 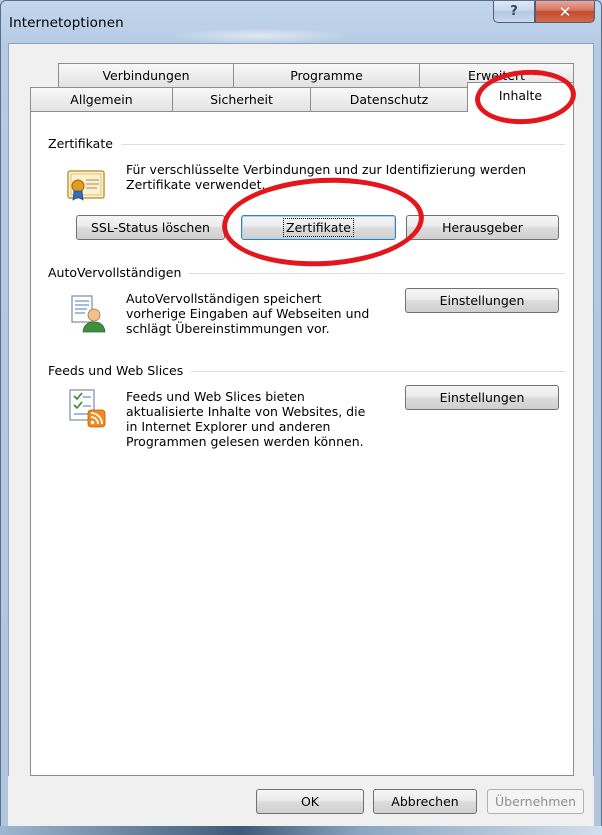 I want to click on autocomplete-user-icon, so click(x=88, y=314).